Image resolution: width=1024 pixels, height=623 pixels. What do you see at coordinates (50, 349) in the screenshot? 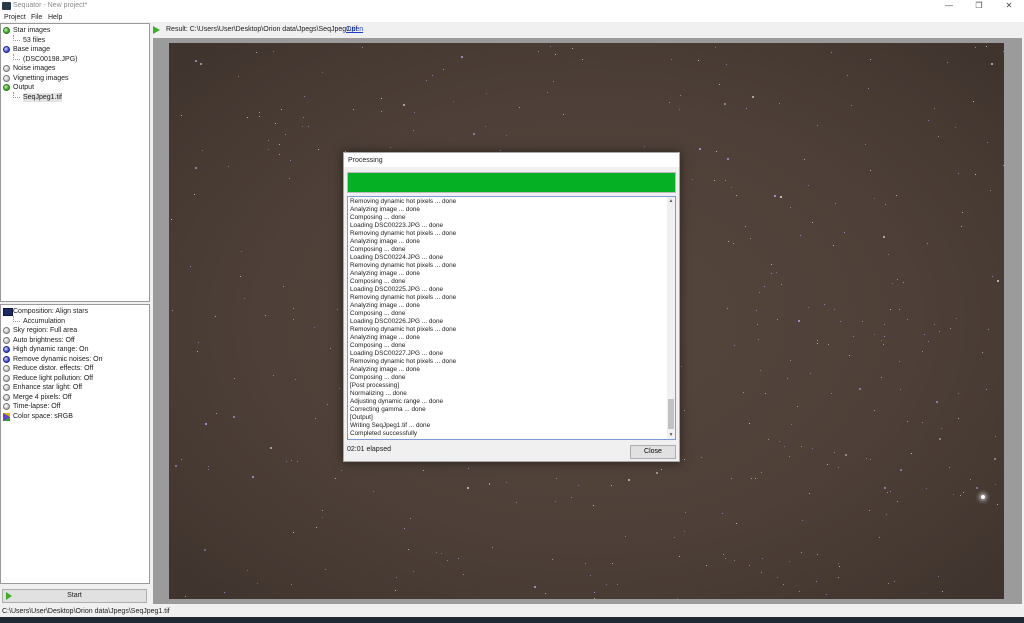
I see `option-item: High dynamic range: On` at bounding box center [50, 349].